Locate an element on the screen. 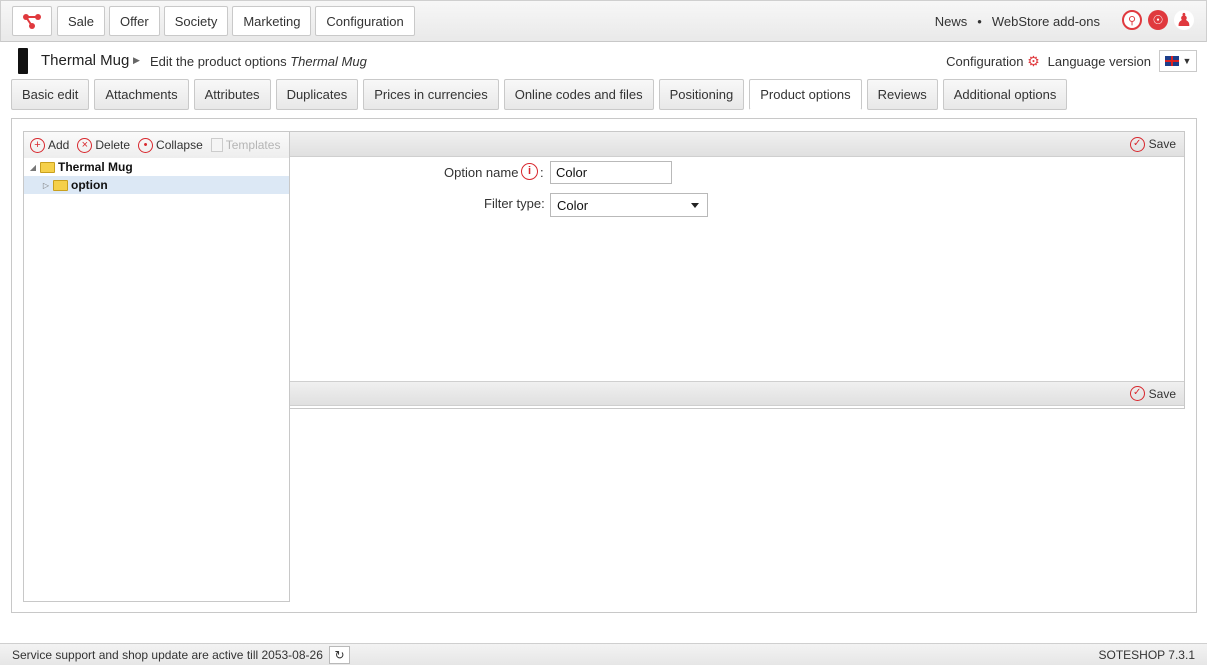 This screenshot has height=665, width=1207. tab-online-codes: Online codes and files is located at coordinates (578, 94).